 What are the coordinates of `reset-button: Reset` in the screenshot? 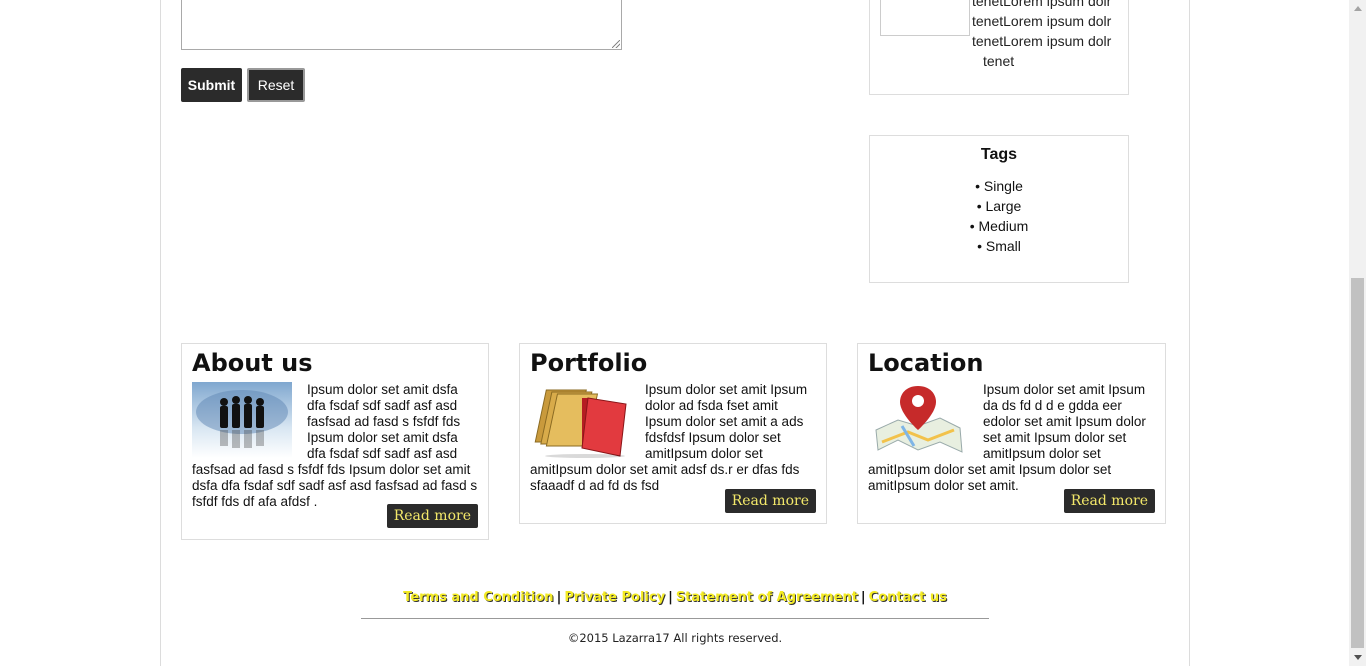 It's located at (276, 85).